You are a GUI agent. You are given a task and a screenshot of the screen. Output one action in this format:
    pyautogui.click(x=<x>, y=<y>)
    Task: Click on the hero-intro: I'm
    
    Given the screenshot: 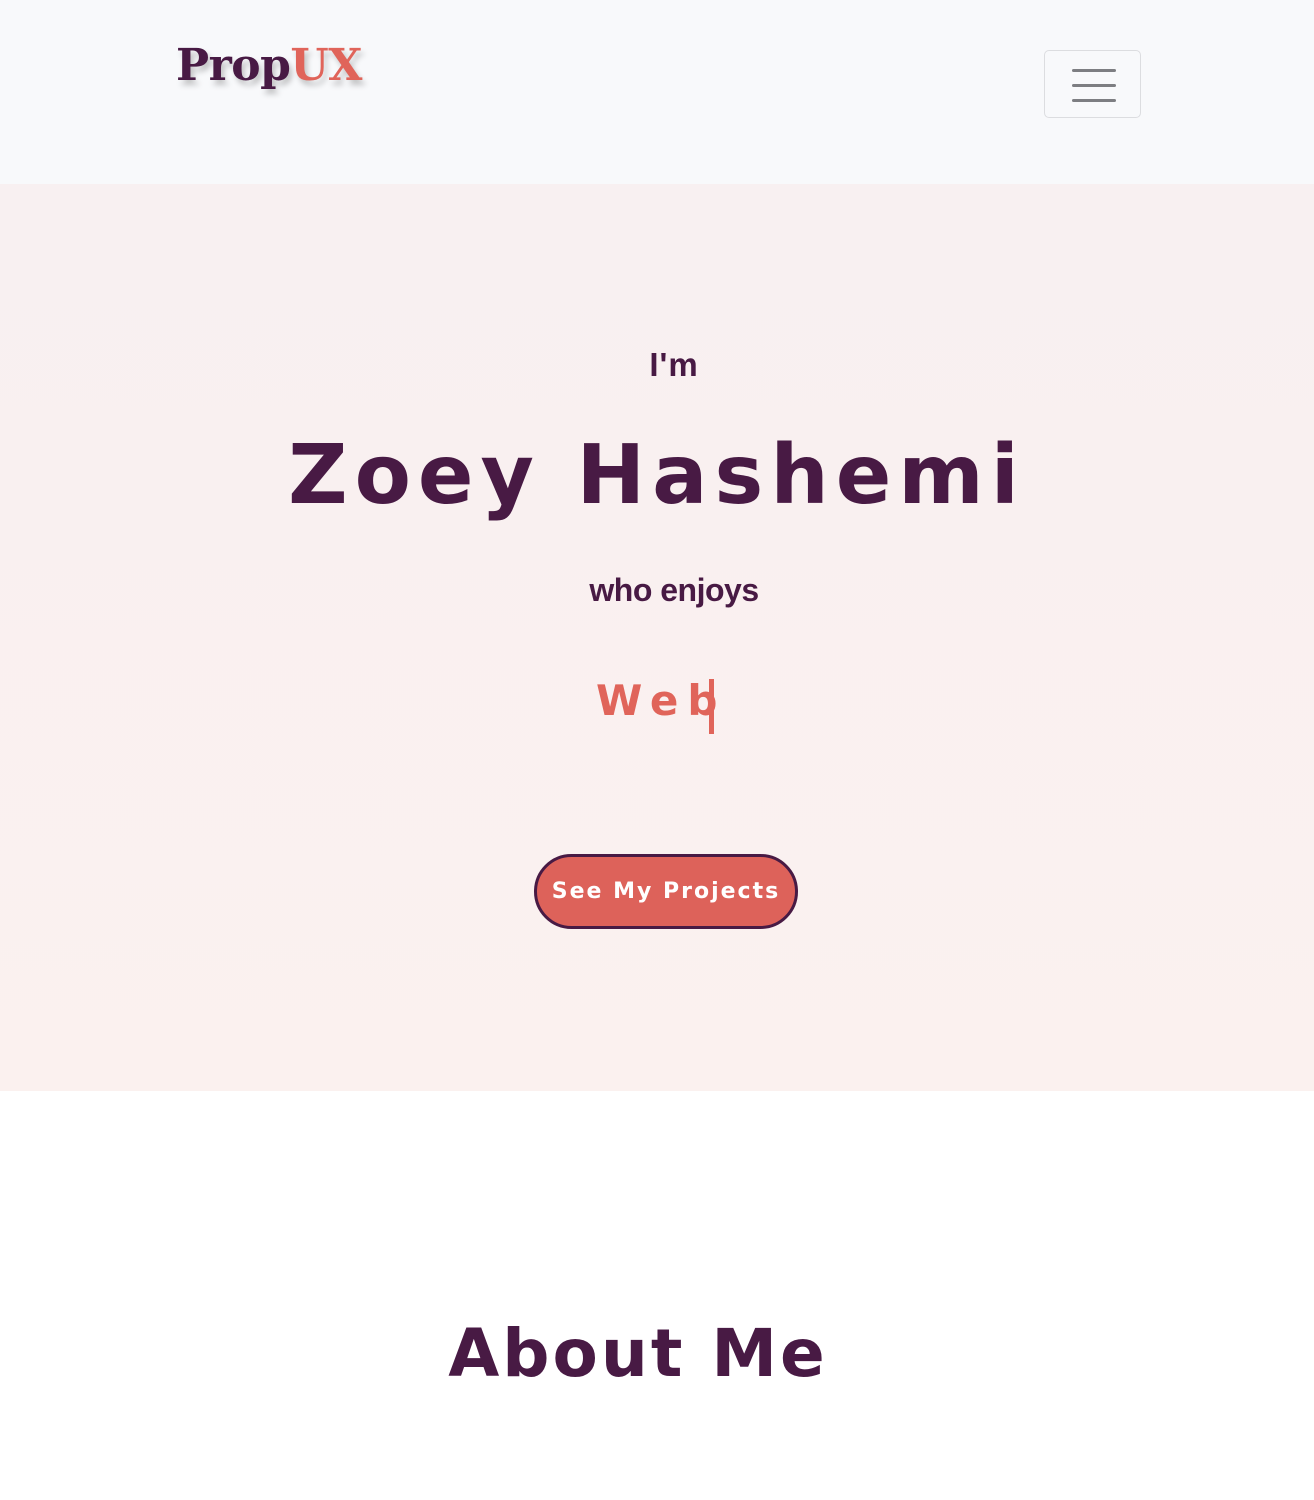 What is the action you would take?
    pyautogui.click(x=674, y=364)
    